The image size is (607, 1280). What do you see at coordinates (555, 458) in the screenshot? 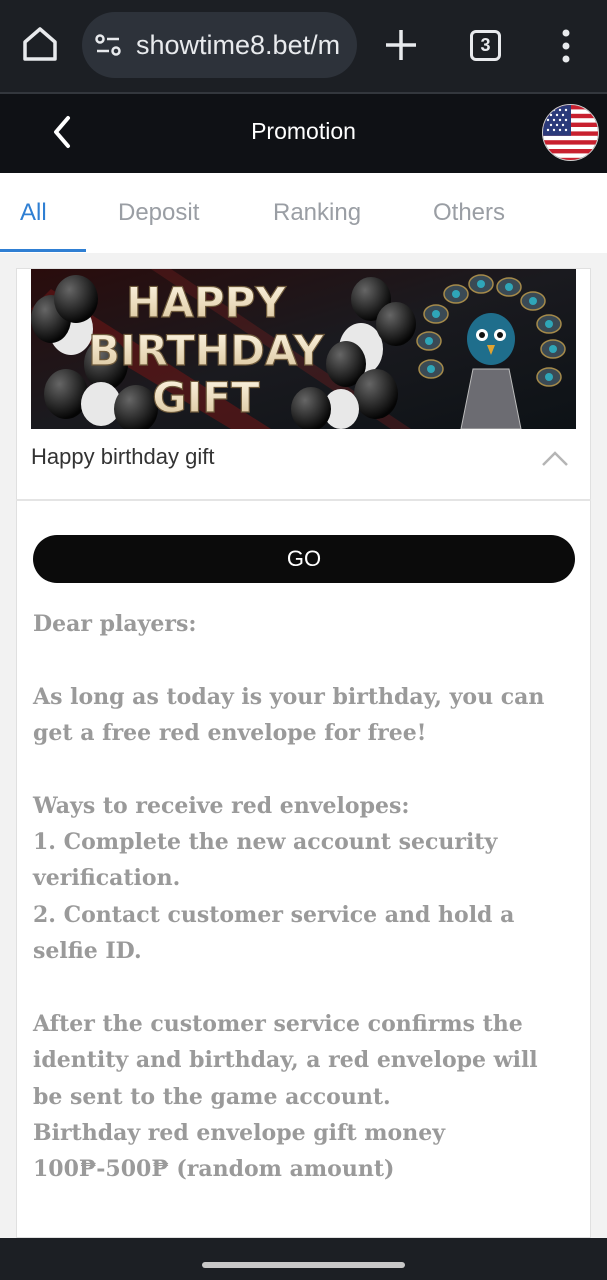
I see `chevron-up-icon` at bounding box center [555, 458].